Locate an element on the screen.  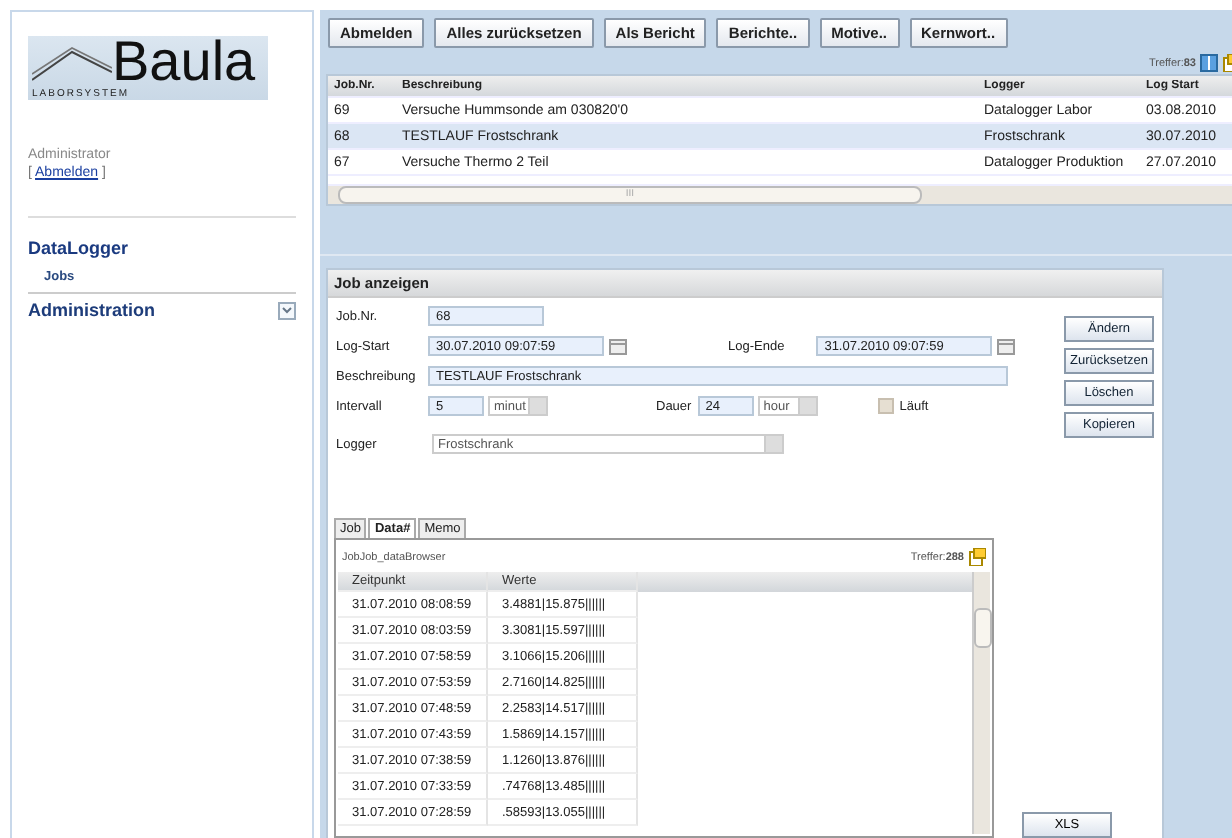
vertical-scrollbar is located at coordinates (981, 703).